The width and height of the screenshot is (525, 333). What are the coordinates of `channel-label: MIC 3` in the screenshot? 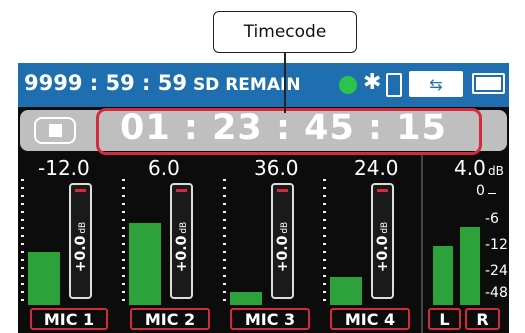 It's located at (270, 319).